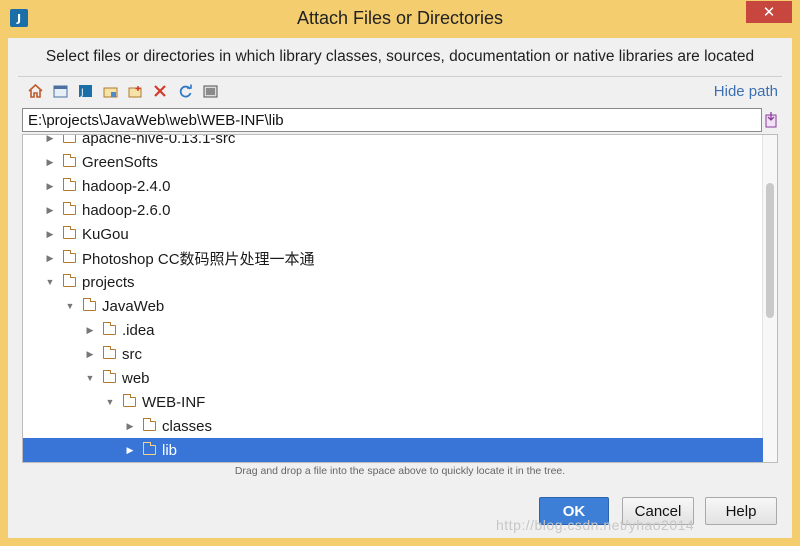 Image resolution: width=800 pixels, height=546 pixels. I want to click on tree-row: ▶ lib, so click(393, 450).